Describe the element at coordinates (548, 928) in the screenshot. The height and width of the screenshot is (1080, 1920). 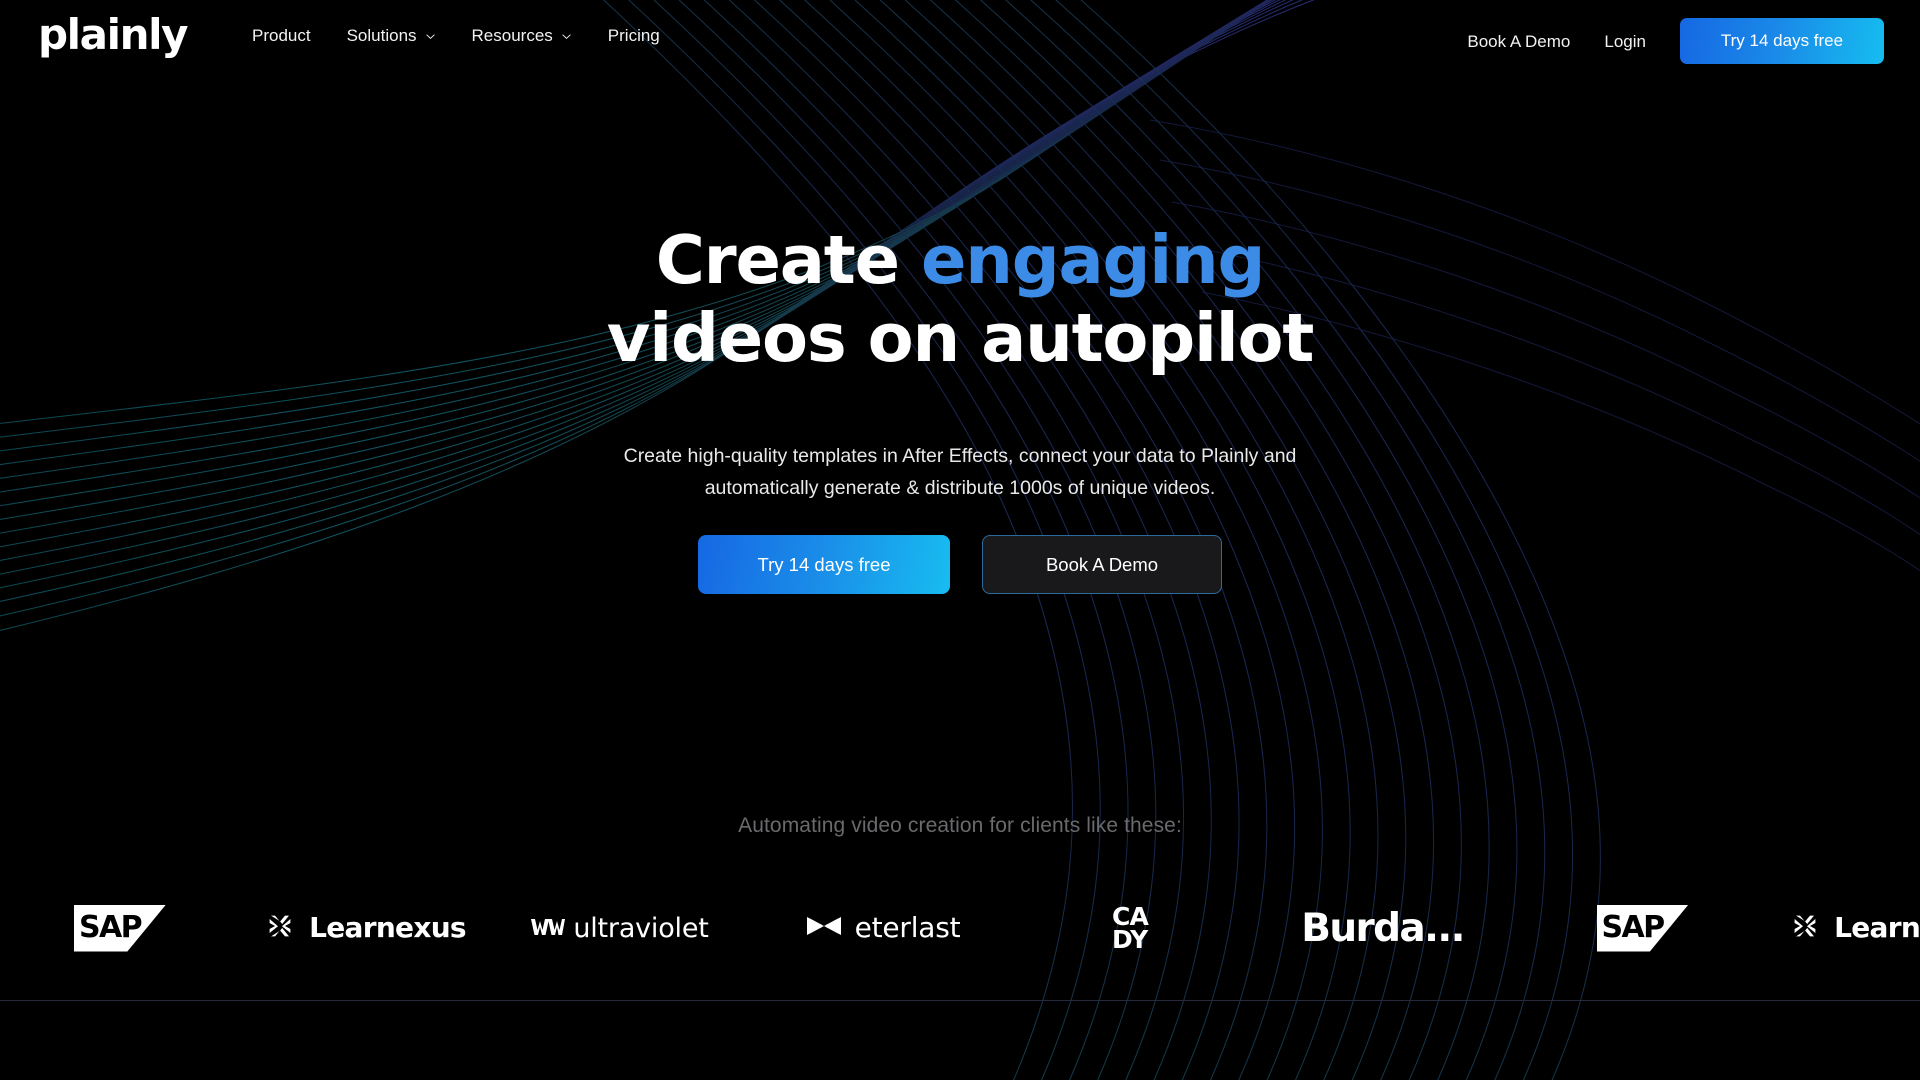
I see `ultraviolet-wave-icon` at that location.